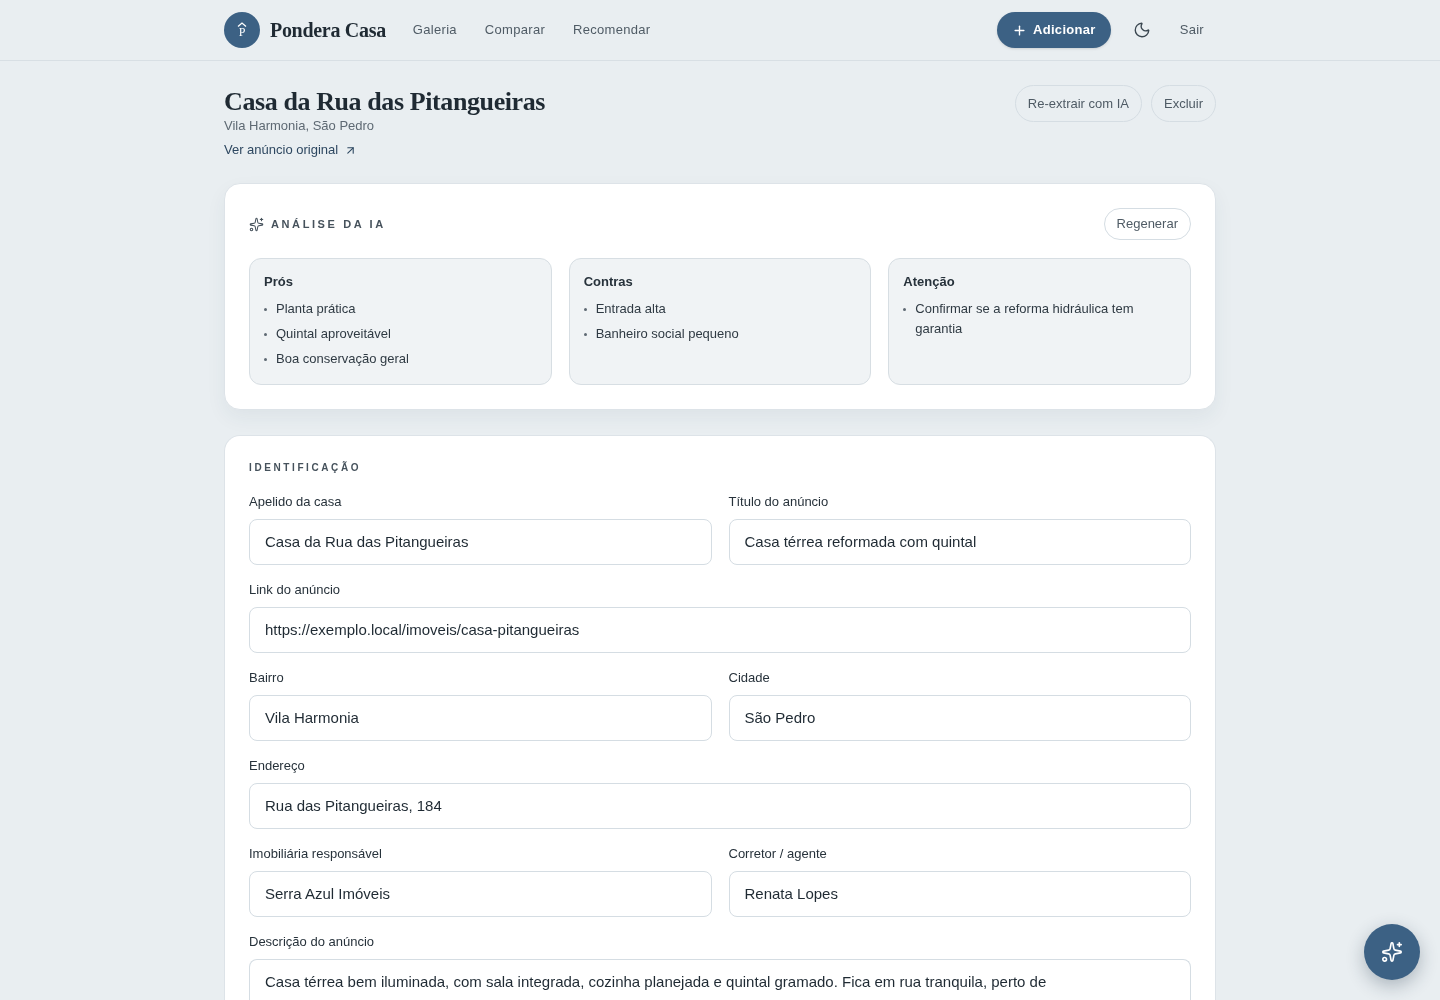 This screenshot has height=1000, width=1440. What do you see at coordinates (720, 806) in the screenshot?
I see `text-field: Rua das Pitangueiras, 184` at bounding box center [720, 806].